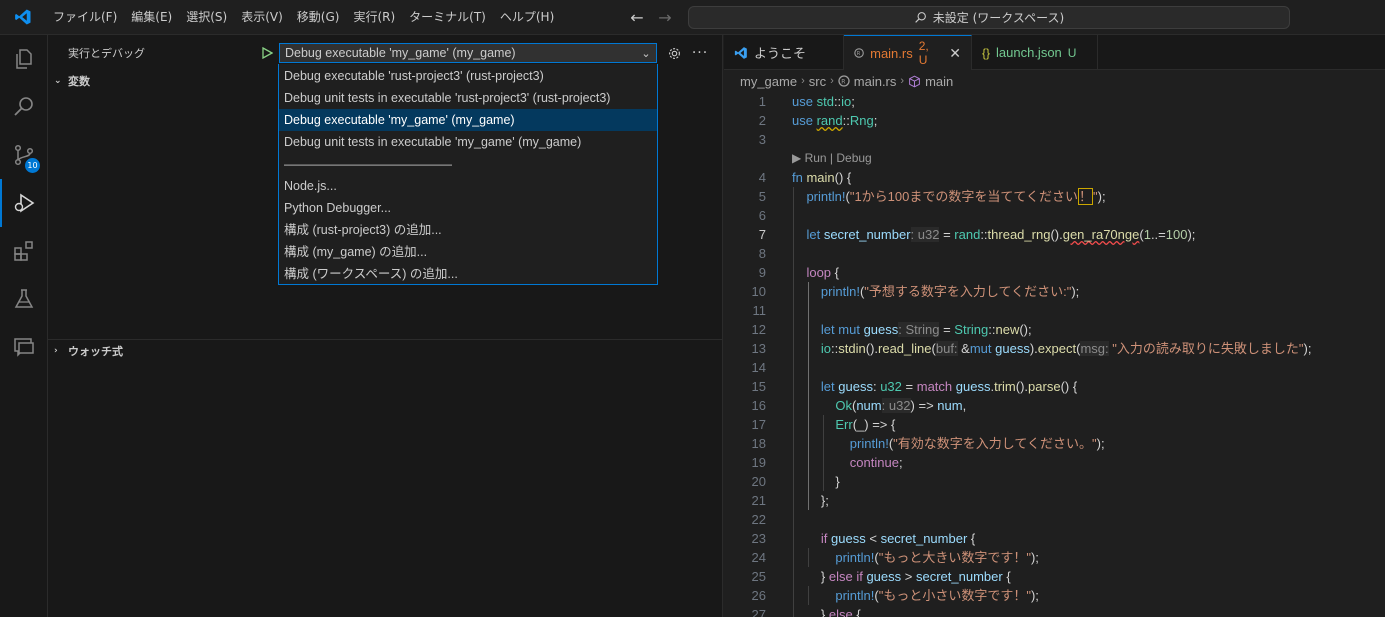 The image size is (1385, 617). Describe the element at coordinates (939, 81) in the screenshot. I see `breadcrumb-item: main` at that location.